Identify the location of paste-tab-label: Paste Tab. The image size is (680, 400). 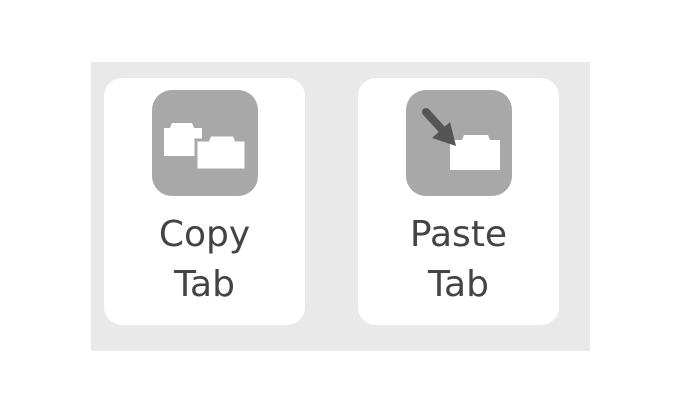
(458, 260).